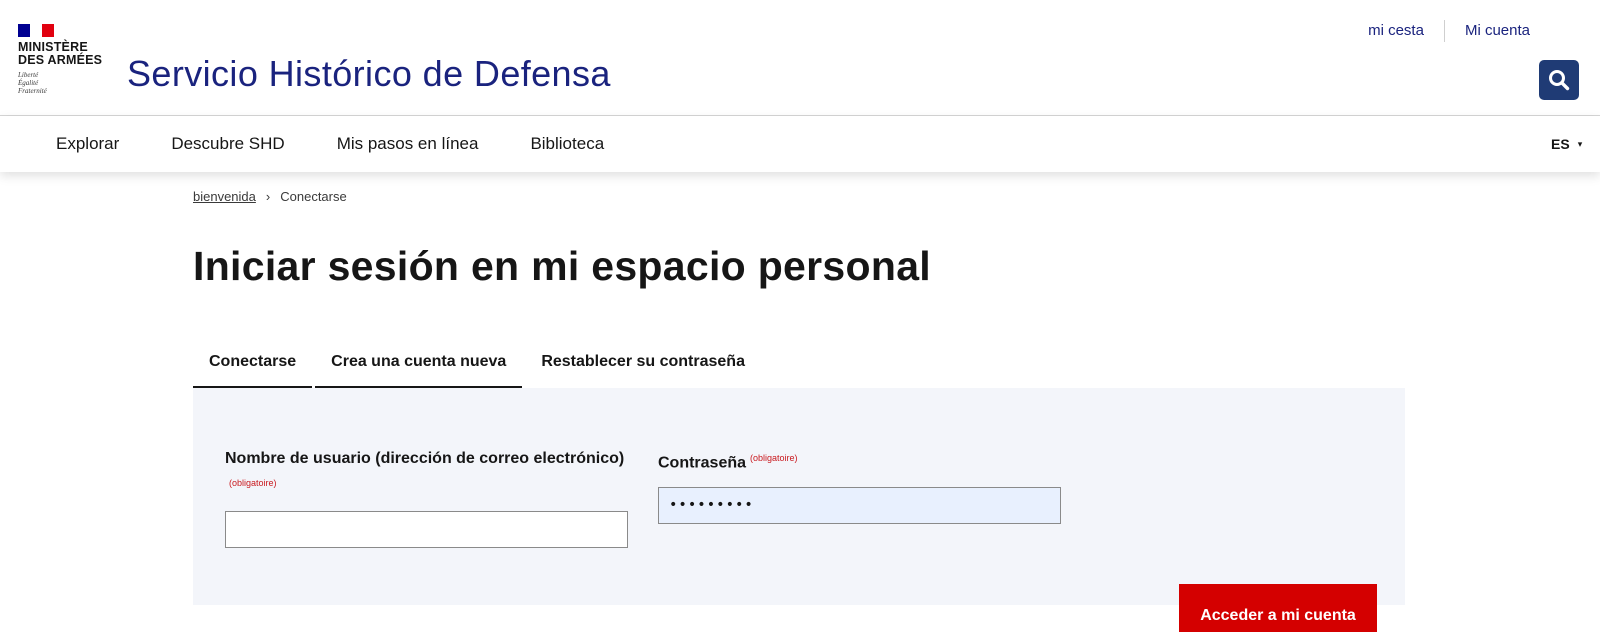 The height and width of the screenshot is (644, 1600). Describe the element at coordinates (1497, 31) in the screenshot. I see `account-link: Mi cuenta` at that location.